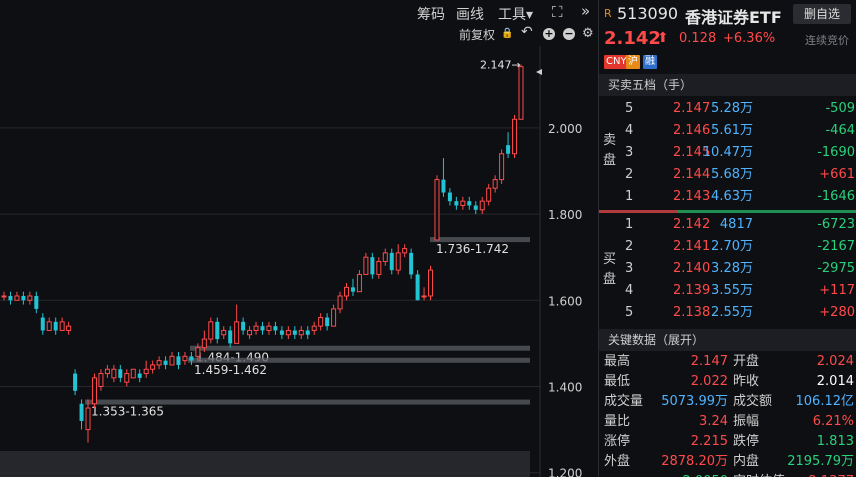  I want to click on bid-row: 2 2.141 2.70万 -2167, so click(737, 247).